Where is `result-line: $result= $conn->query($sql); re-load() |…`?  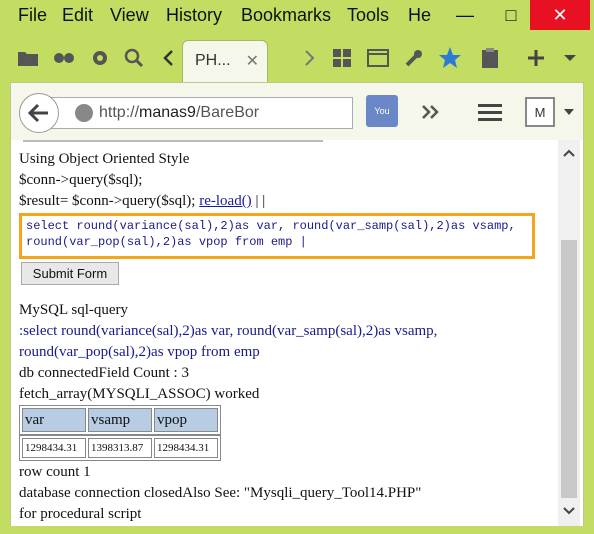
result-line: $result= $conn->query($sql); re-load() |… is located at coordinates (142, 201).